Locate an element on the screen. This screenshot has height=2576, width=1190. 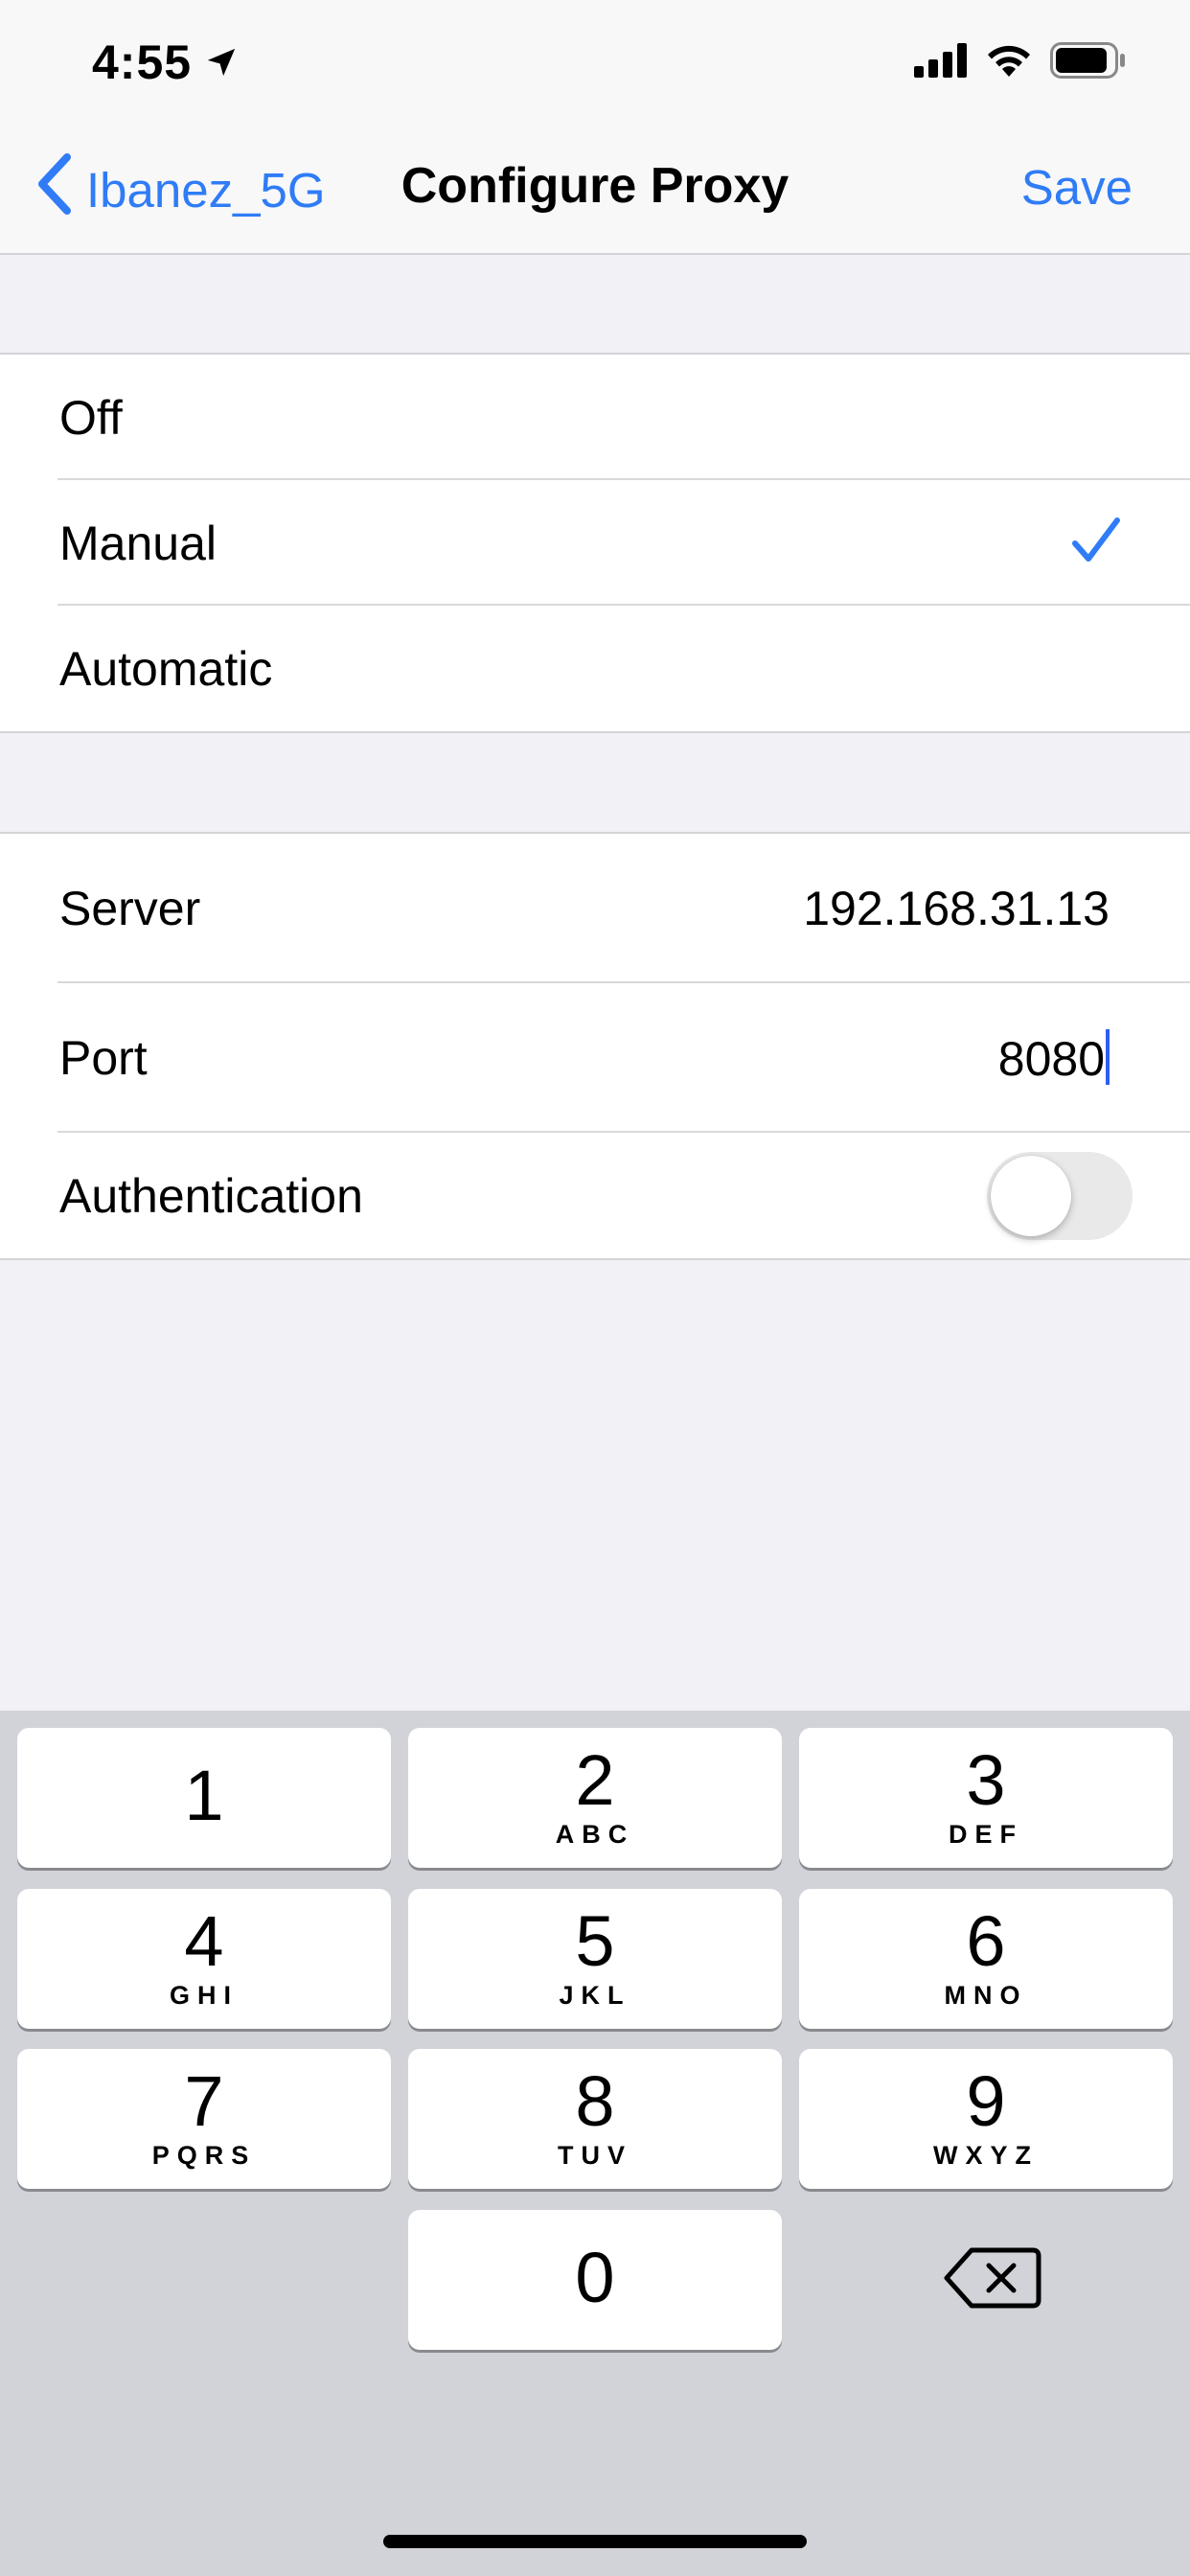
key-5: 5 JKL is located at coordinates (595, 1959).